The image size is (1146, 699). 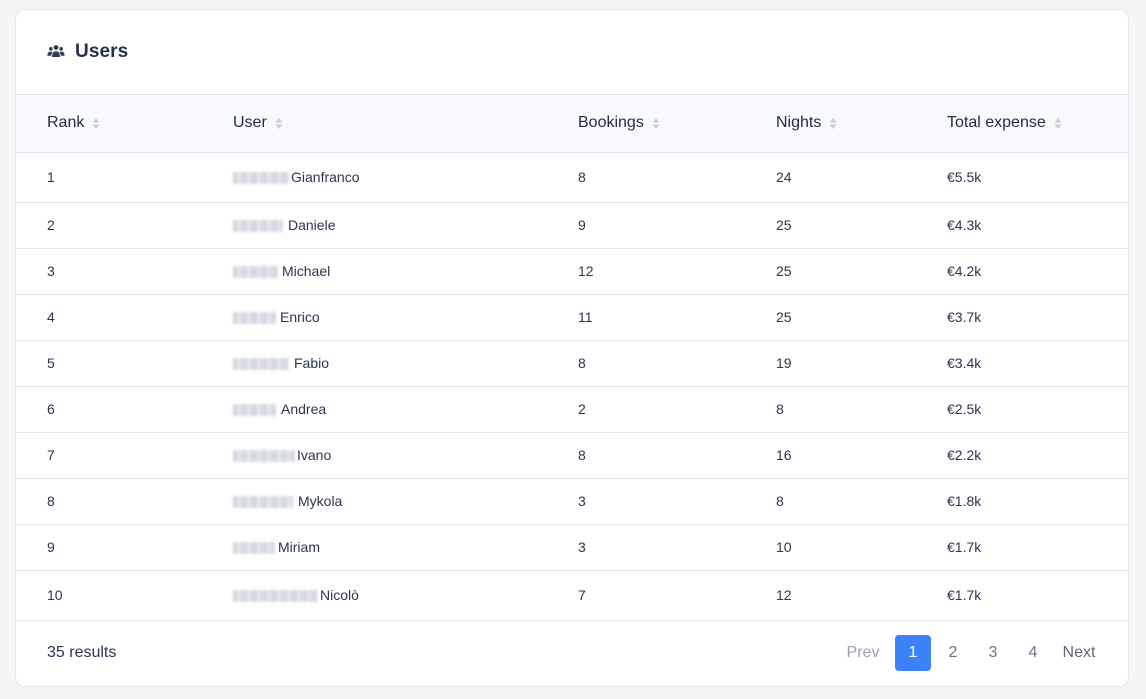 What do you see at coordinates (56, 51) in the screenshot?
I see `users-icon` at bounding box center [56, 51].